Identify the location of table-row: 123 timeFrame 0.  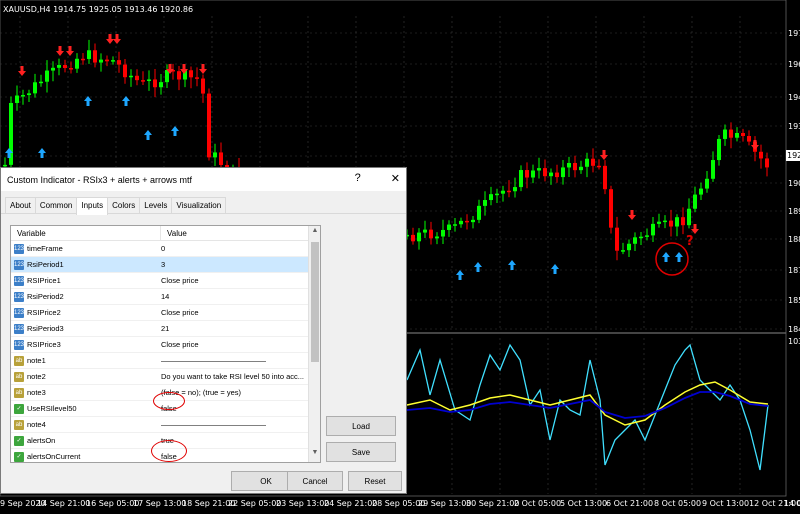
(165, 249).